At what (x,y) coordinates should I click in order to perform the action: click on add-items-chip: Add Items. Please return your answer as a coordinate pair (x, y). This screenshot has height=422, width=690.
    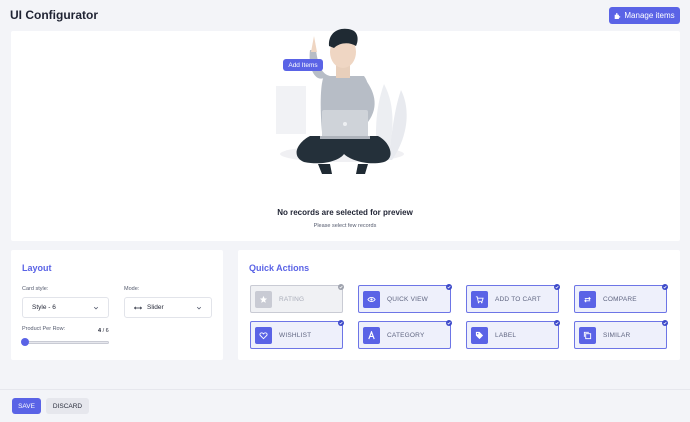
    Looking at the image, I should click on (303, 65).